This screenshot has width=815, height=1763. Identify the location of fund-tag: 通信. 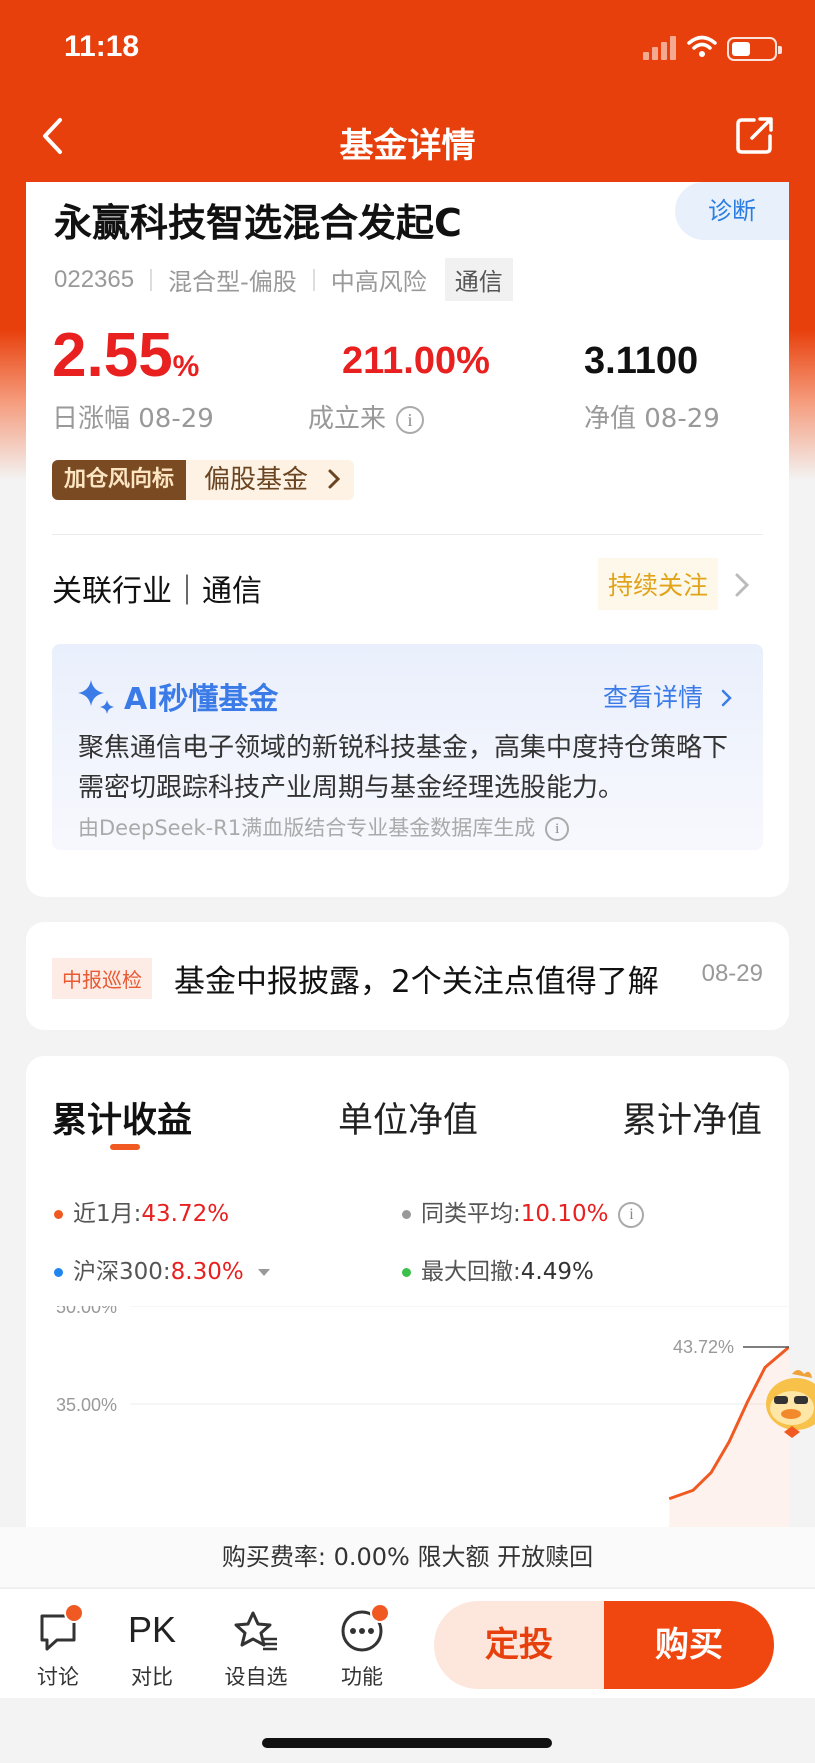
(478, 279).